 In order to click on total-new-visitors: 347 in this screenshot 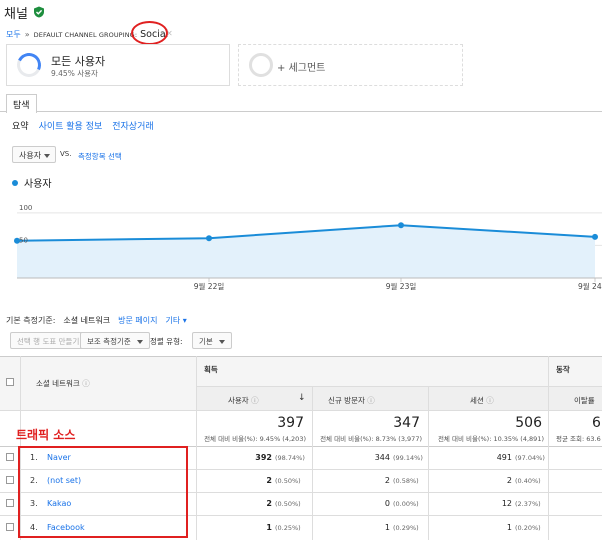, I will do `click(406, 423)`.